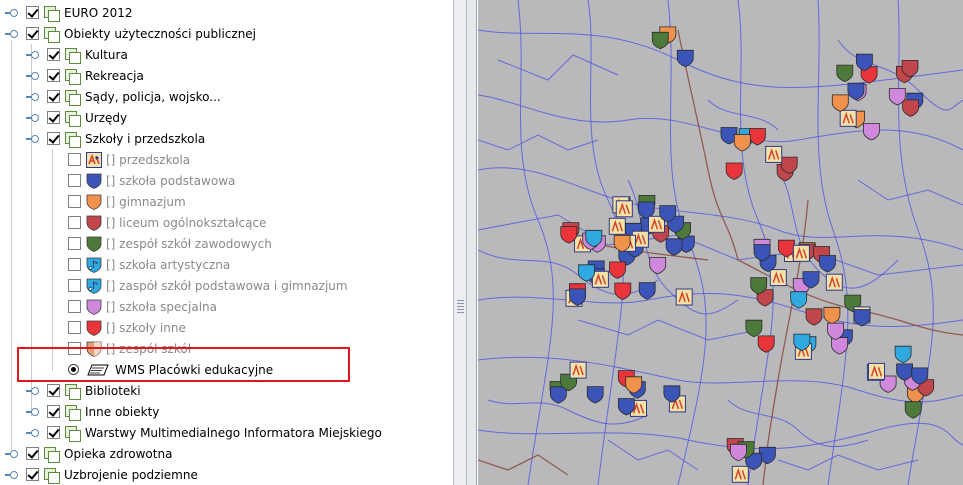  Describe the element at coordinates (170, 243) in the screenshot. I see `tree-row-vocational-schools: [] zespół szkół zawodowych` at that location.